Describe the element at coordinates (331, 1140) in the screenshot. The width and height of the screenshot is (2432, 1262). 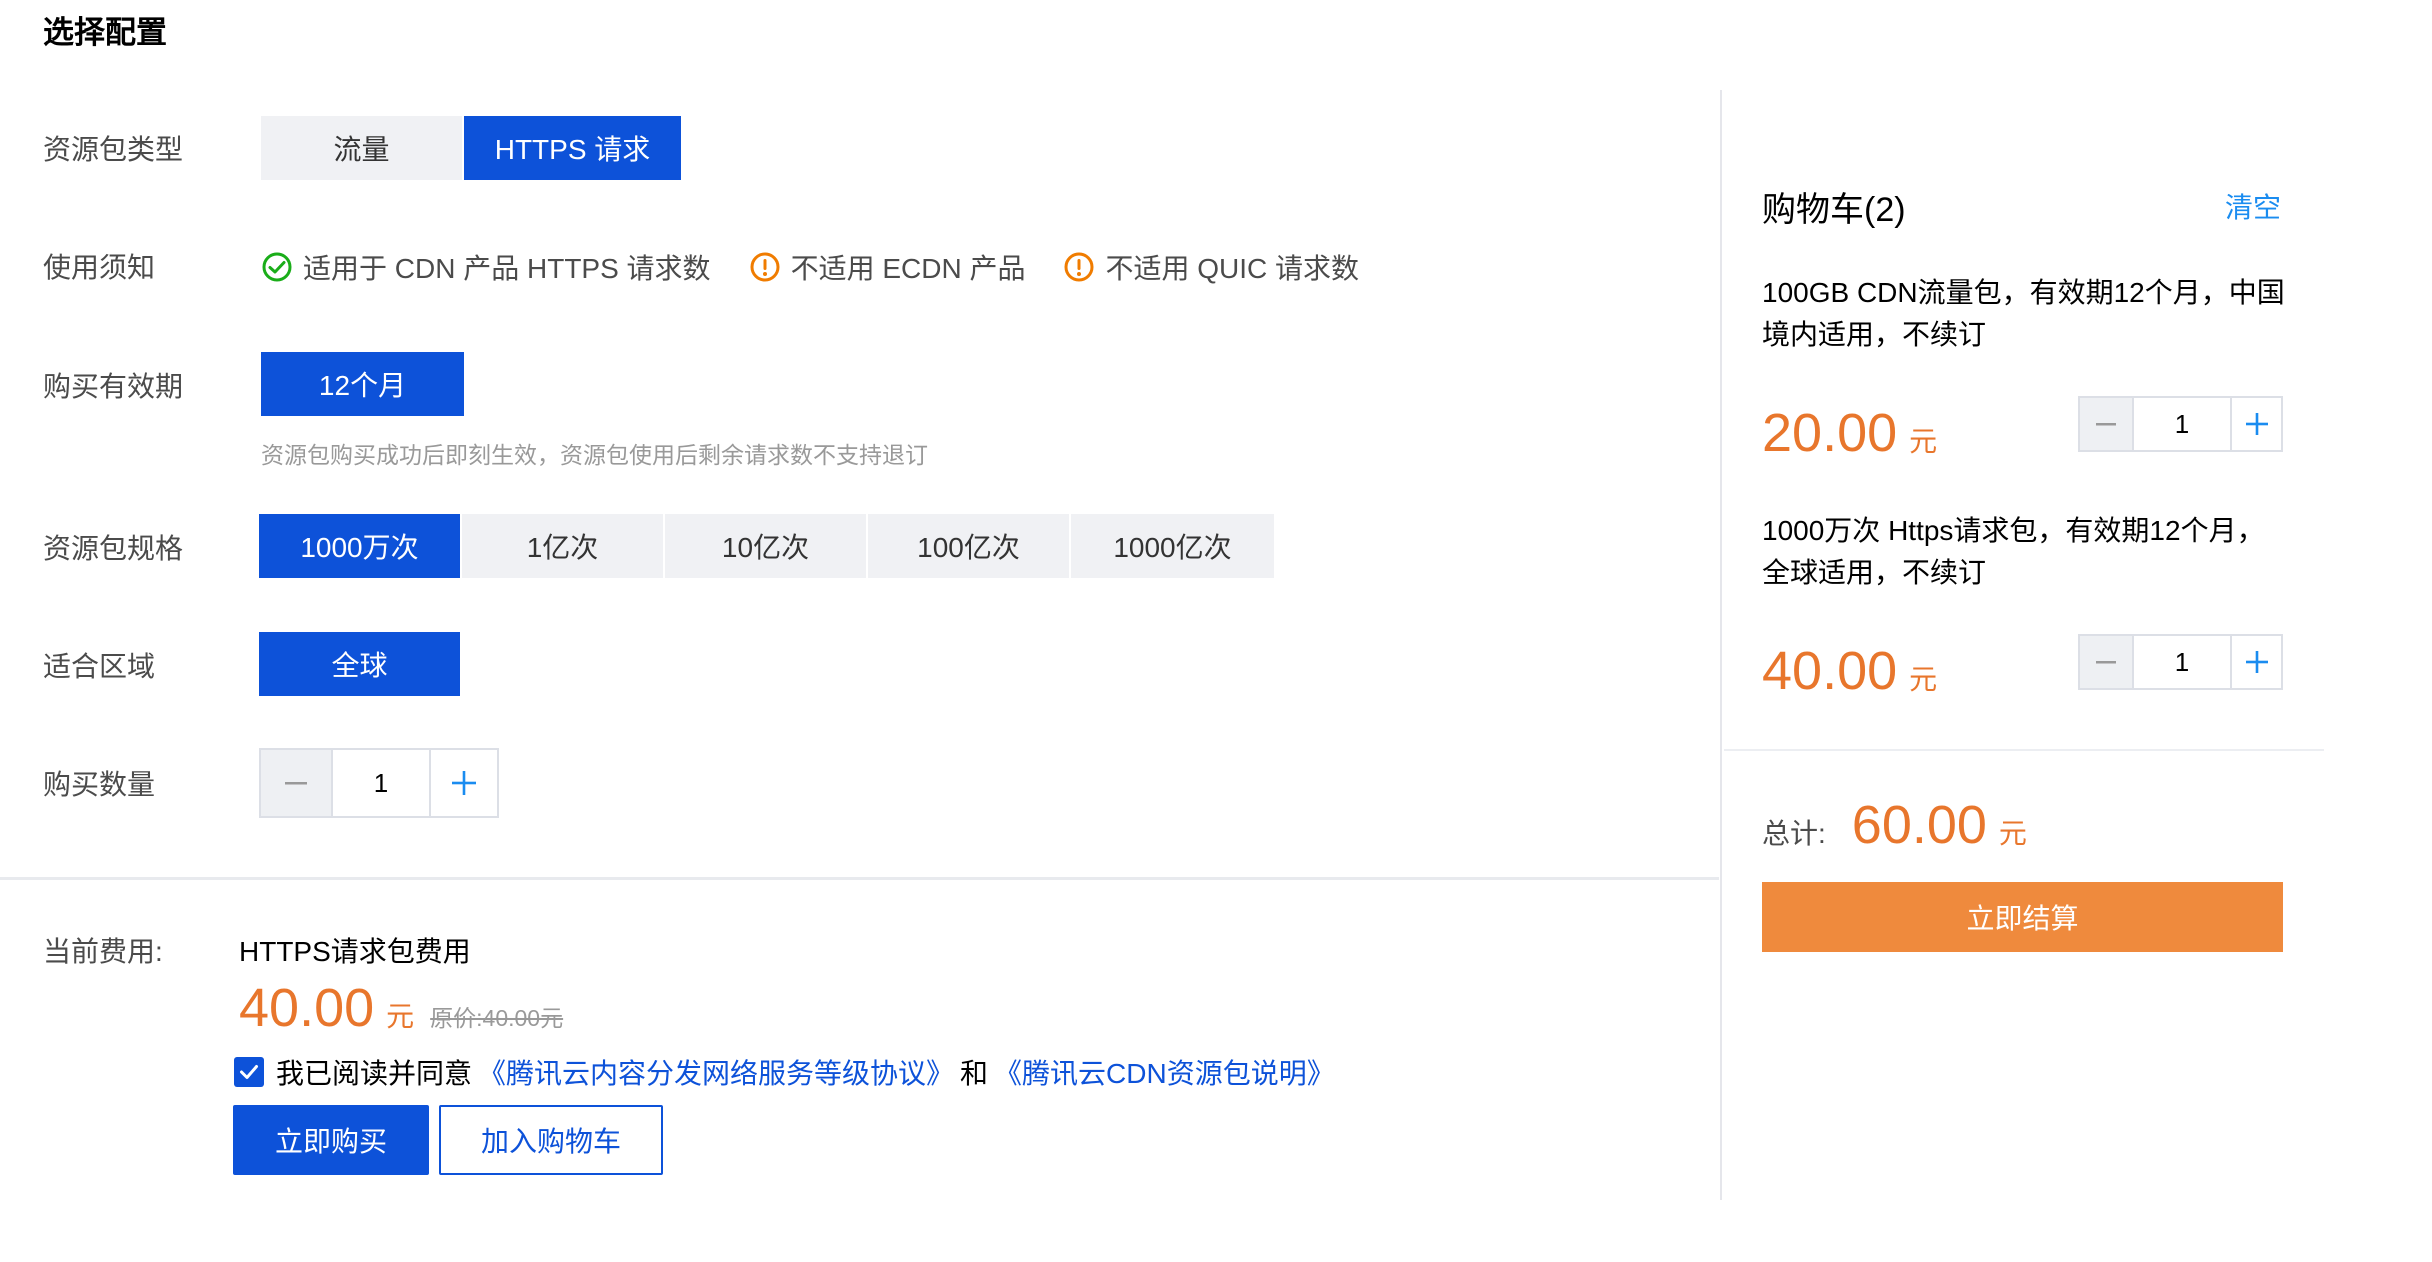
I see `buy-now-button: 立即购买` at that location.